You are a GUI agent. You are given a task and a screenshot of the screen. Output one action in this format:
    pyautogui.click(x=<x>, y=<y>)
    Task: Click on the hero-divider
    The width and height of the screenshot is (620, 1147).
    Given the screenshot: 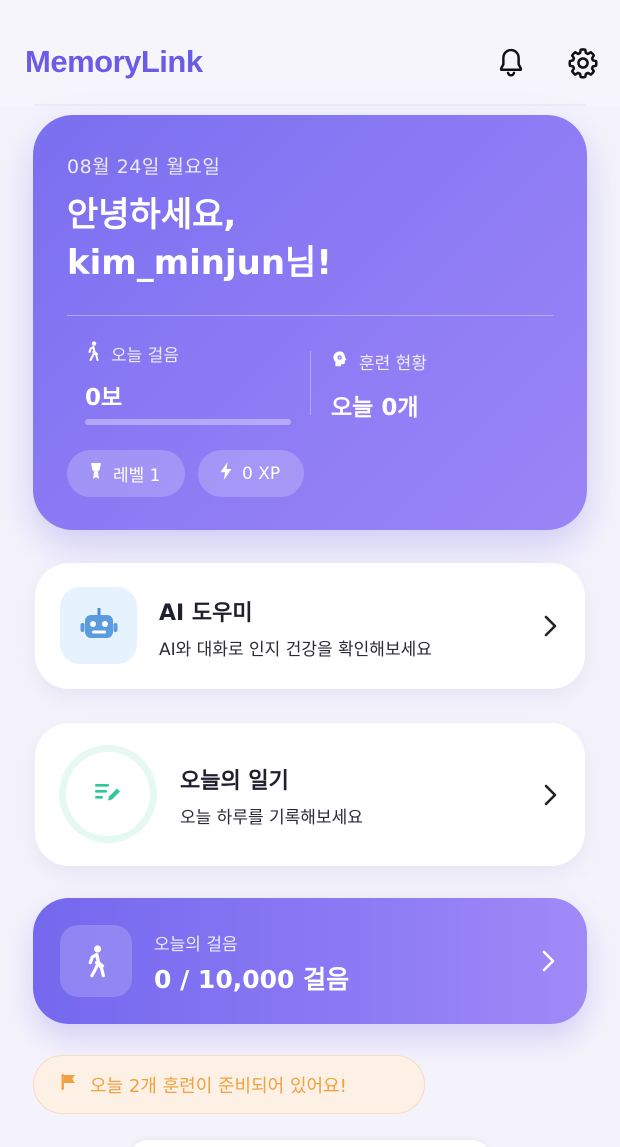 What is the action you would take?
    pyautogui.click(x=310, y=315)
    